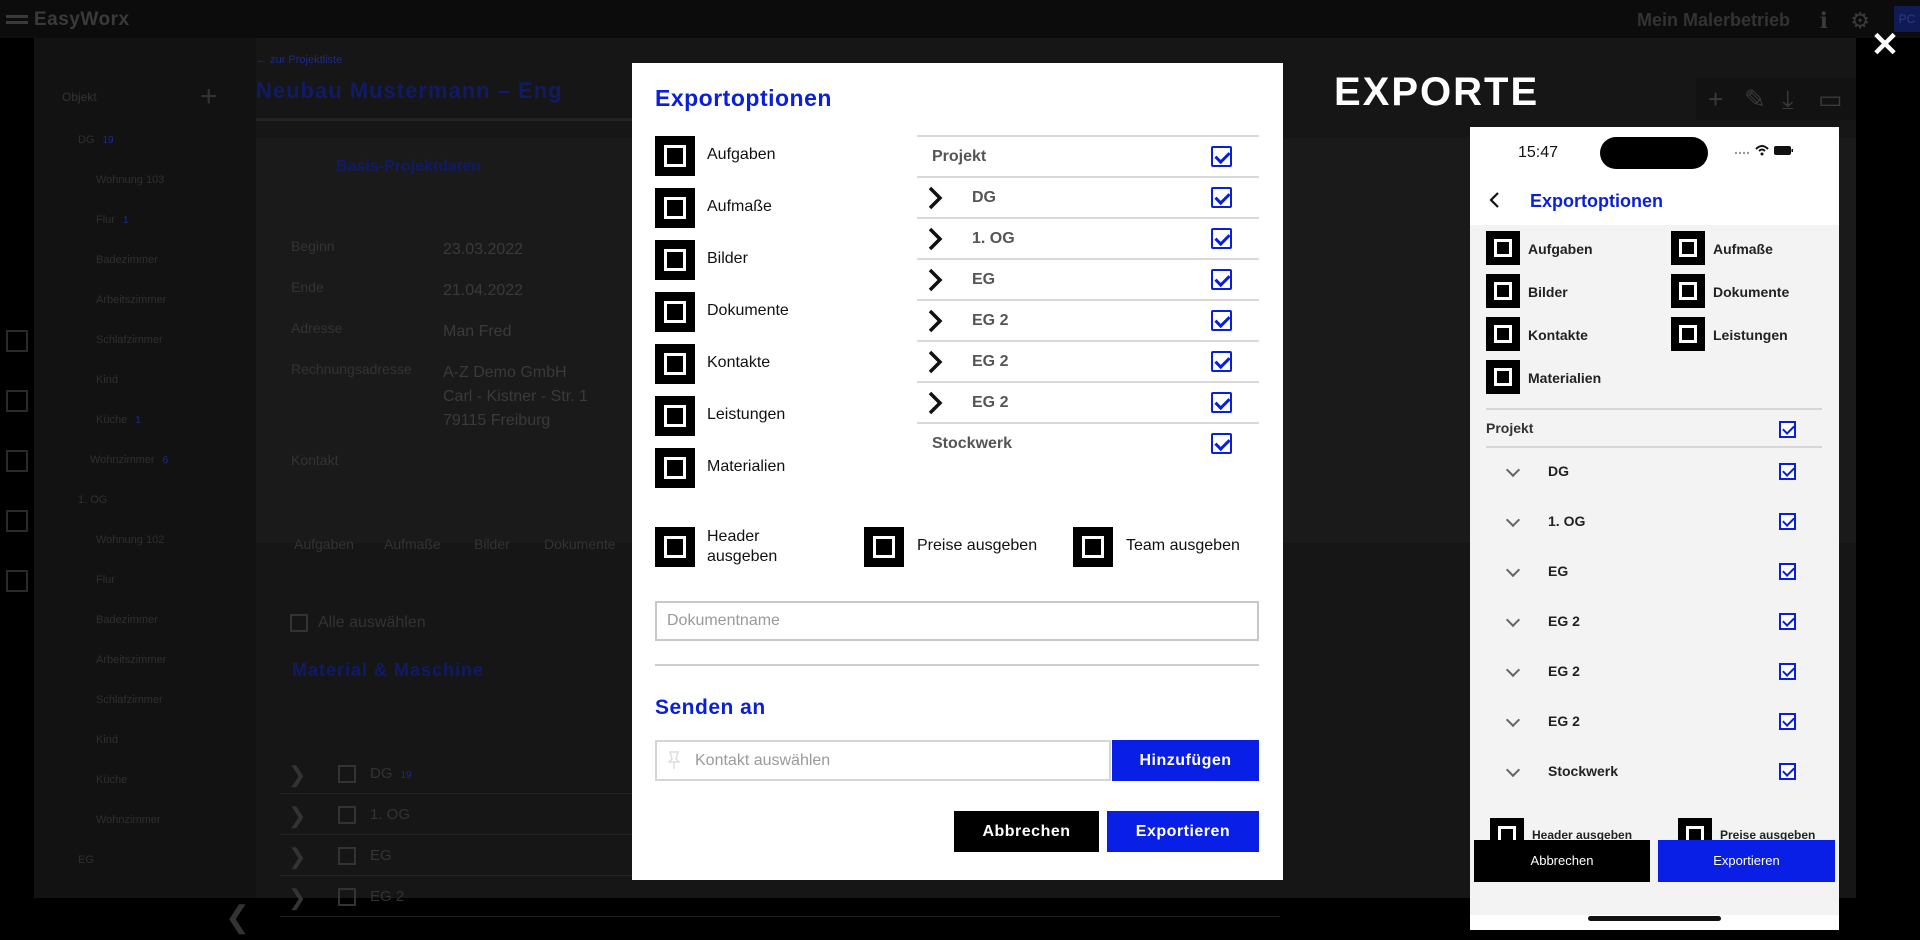 This screenshot has height=940, width=1920. Describe the element at coordinates (884, 547) in the screenshot. I see `checkbox-preise-ausgeben` at that location.